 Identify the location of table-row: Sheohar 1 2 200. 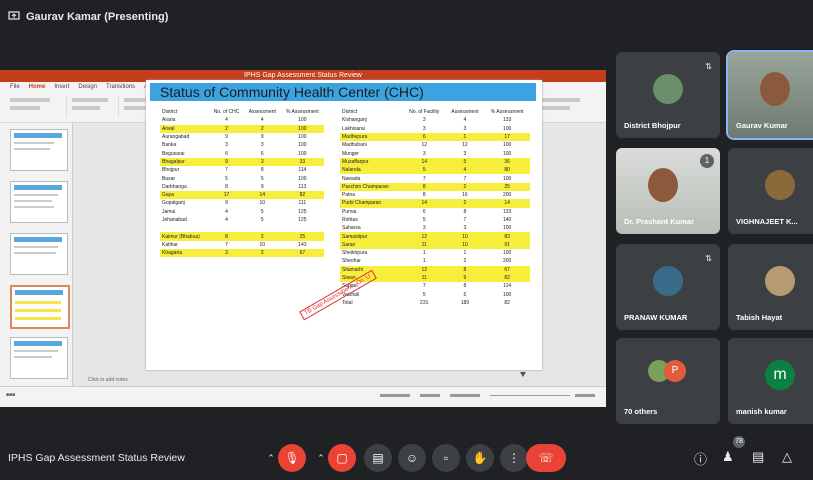
(435, 261).